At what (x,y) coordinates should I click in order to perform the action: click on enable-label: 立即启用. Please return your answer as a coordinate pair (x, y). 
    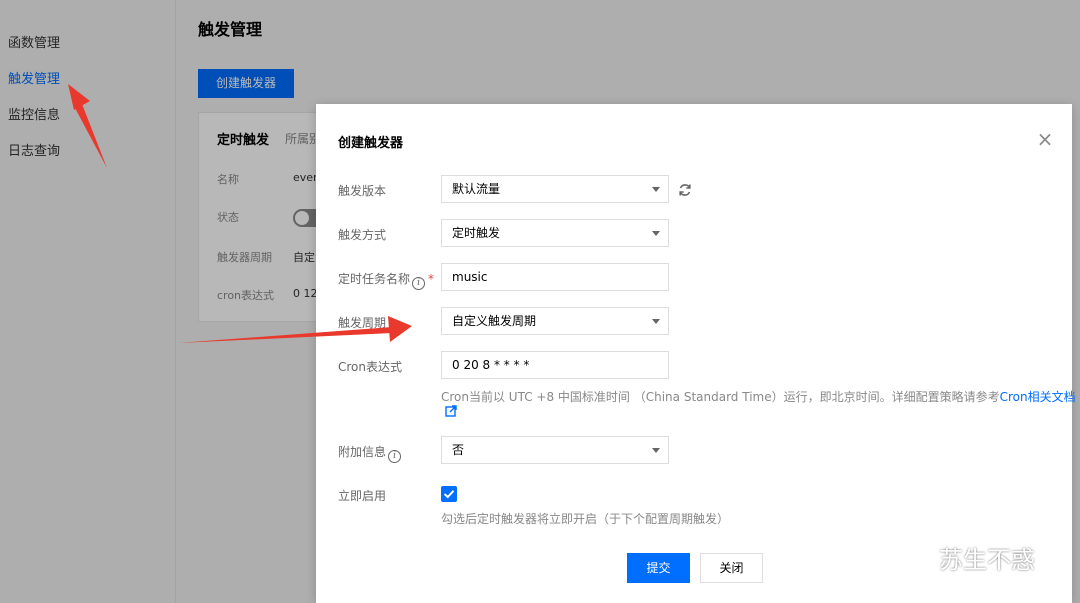
    Looking at the image, I should click on (362, 496).